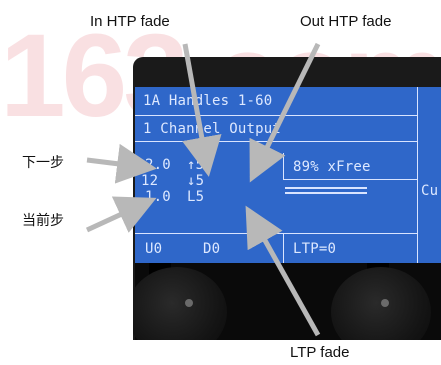  What do you see at coordinates (121, 214) in the screenshot?
I see `arrow-current-step` at bounding box center [121, 214].